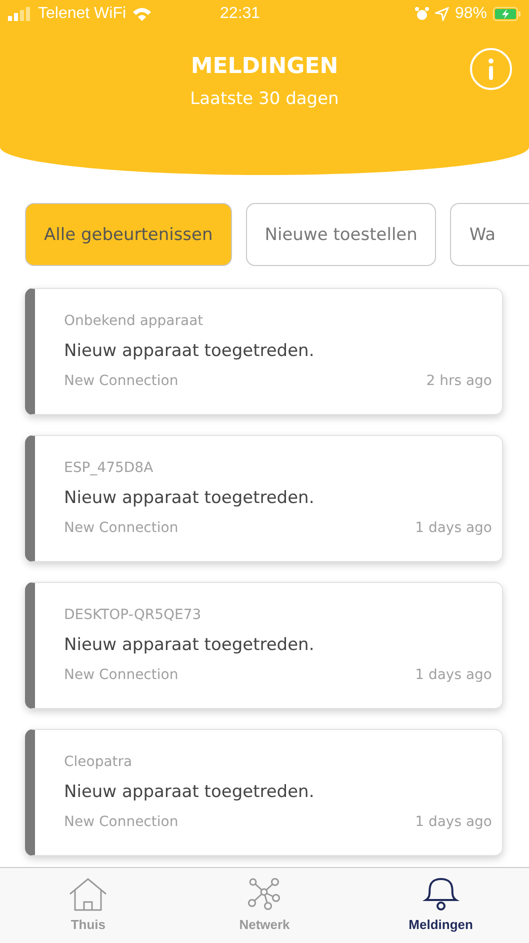 This screenshot has height=943, width=529. I want to click on info-button, so click(491, 69).